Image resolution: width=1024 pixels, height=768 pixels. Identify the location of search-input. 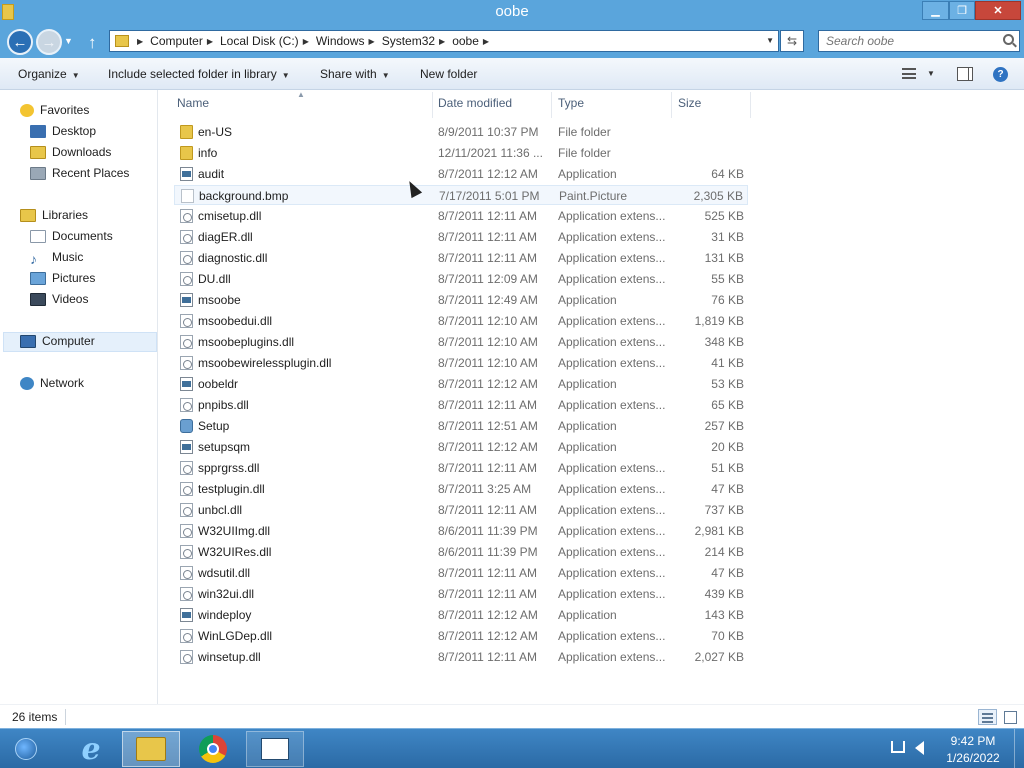
(909, 41).